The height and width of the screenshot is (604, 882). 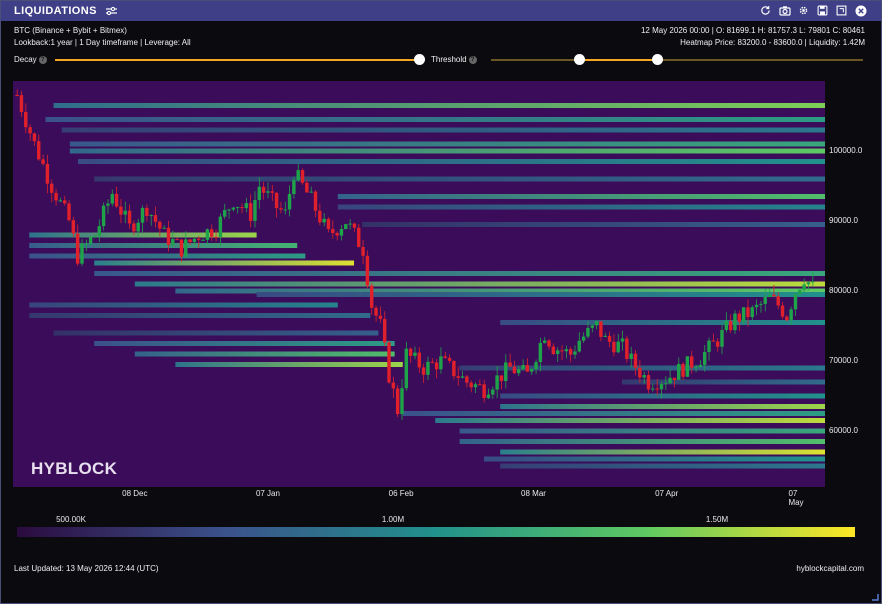 What do you see at coordinates (677, 60) in the screenshot?
I see `threshold-slider-track` at bounding box center [677, 60].